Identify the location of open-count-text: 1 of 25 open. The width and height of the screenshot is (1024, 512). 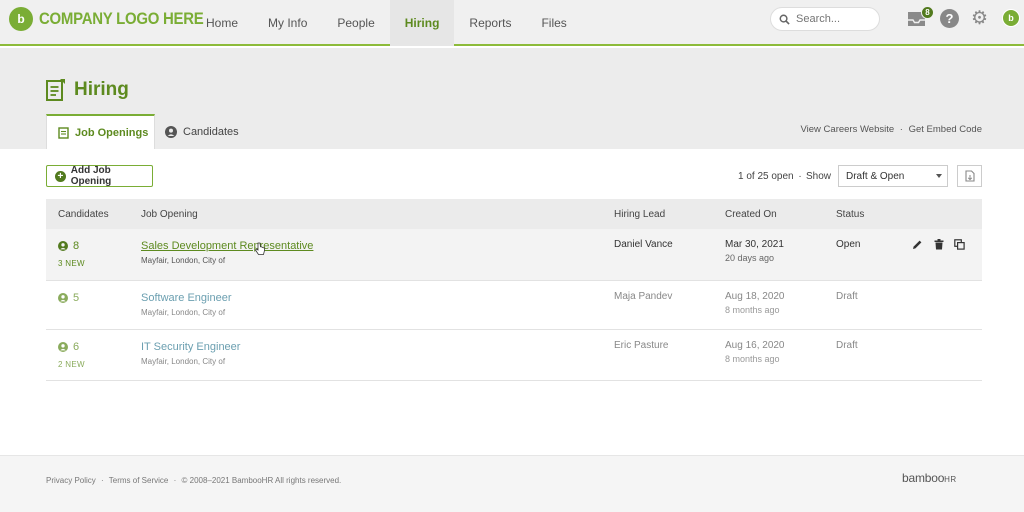
(766, 176).